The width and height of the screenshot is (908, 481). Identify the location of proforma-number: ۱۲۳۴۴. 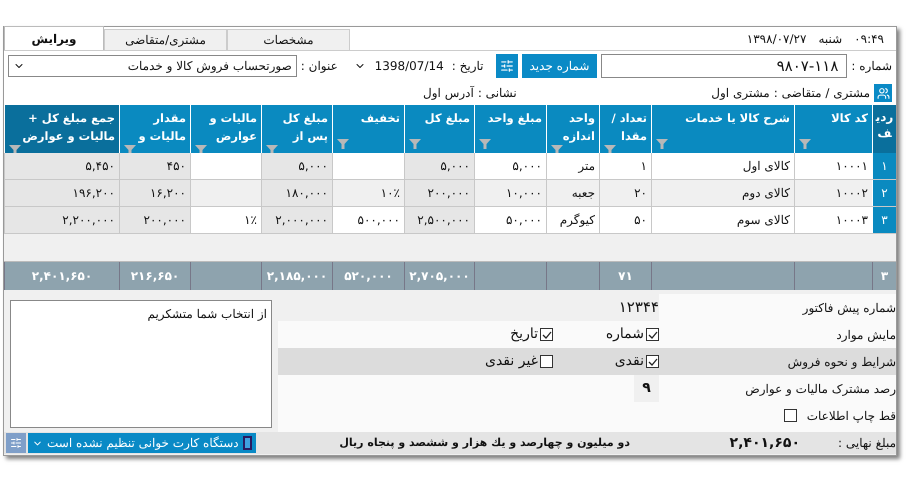
(468, 307).